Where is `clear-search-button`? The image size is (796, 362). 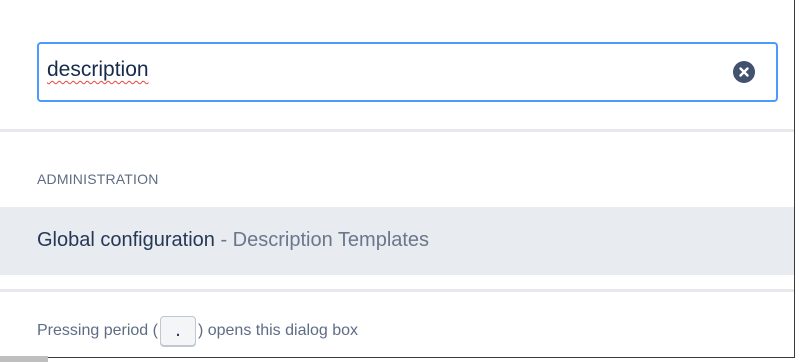
clear-search-button is located at coordinates (744, 72).